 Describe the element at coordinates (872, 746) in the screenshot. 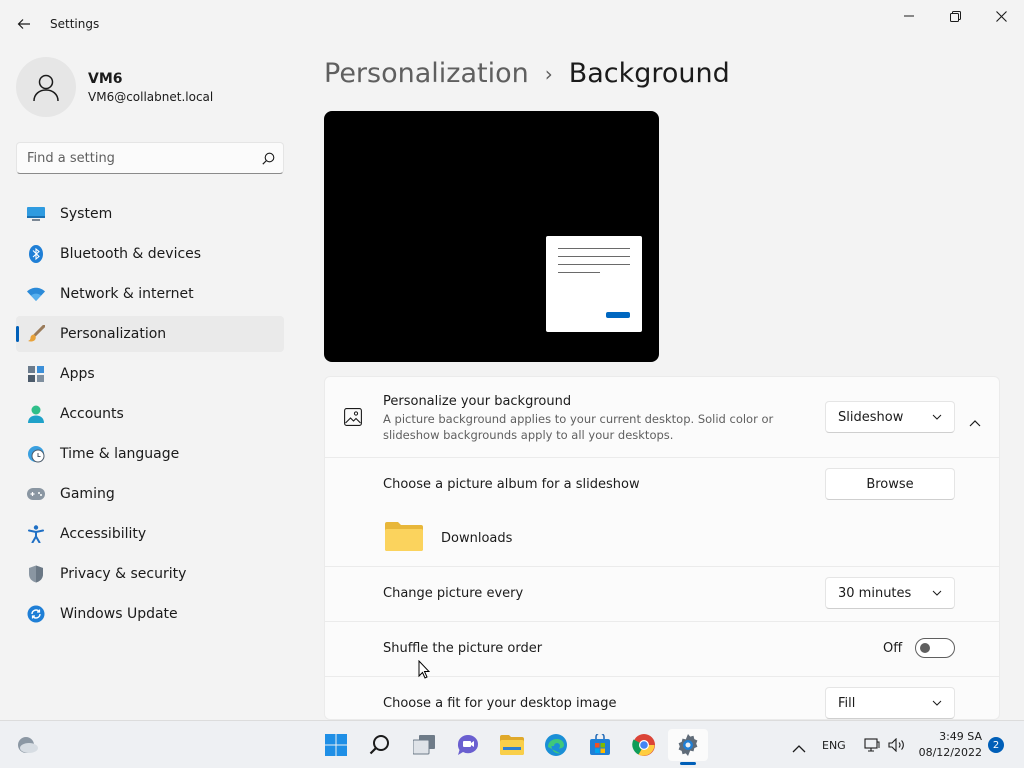

I see `network-icon` at that location.